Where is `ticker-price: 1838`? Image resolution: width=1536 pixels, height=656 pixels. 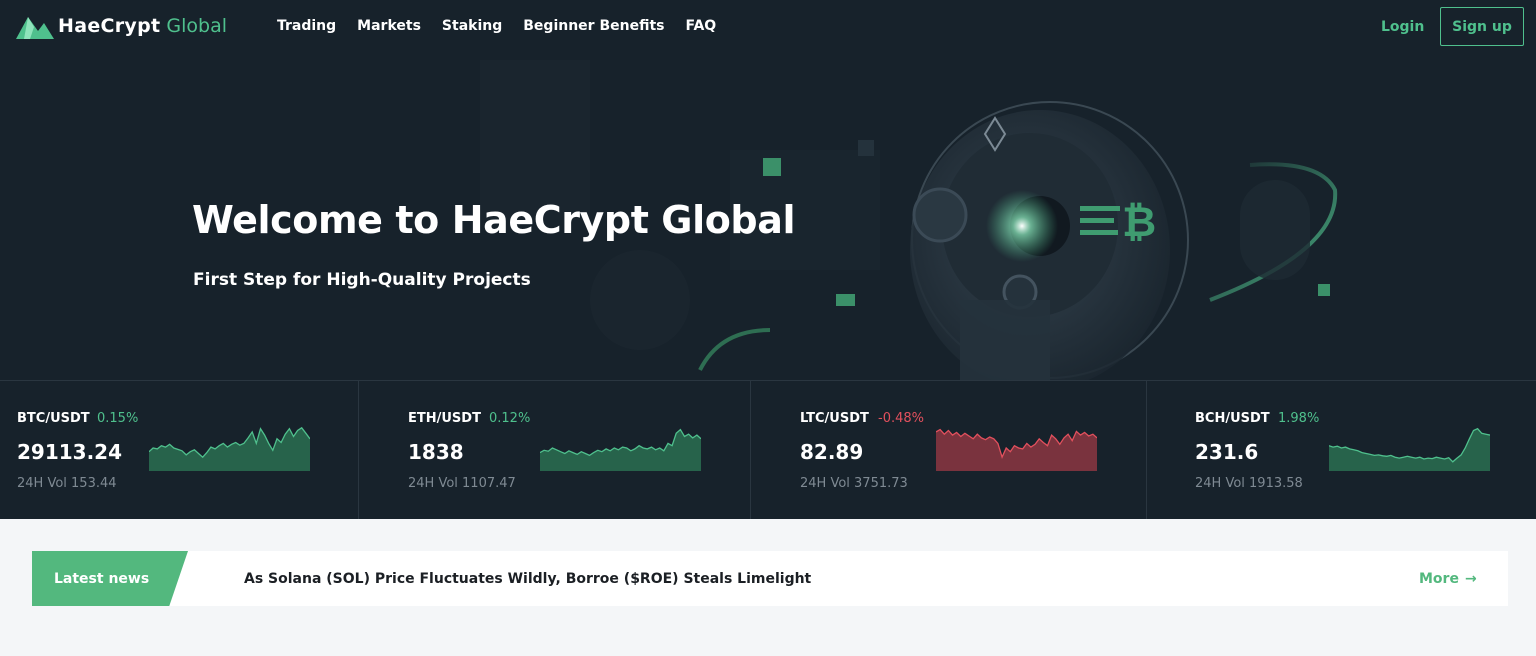
ticker-price: 1838 is located at coordinates (436, 452).